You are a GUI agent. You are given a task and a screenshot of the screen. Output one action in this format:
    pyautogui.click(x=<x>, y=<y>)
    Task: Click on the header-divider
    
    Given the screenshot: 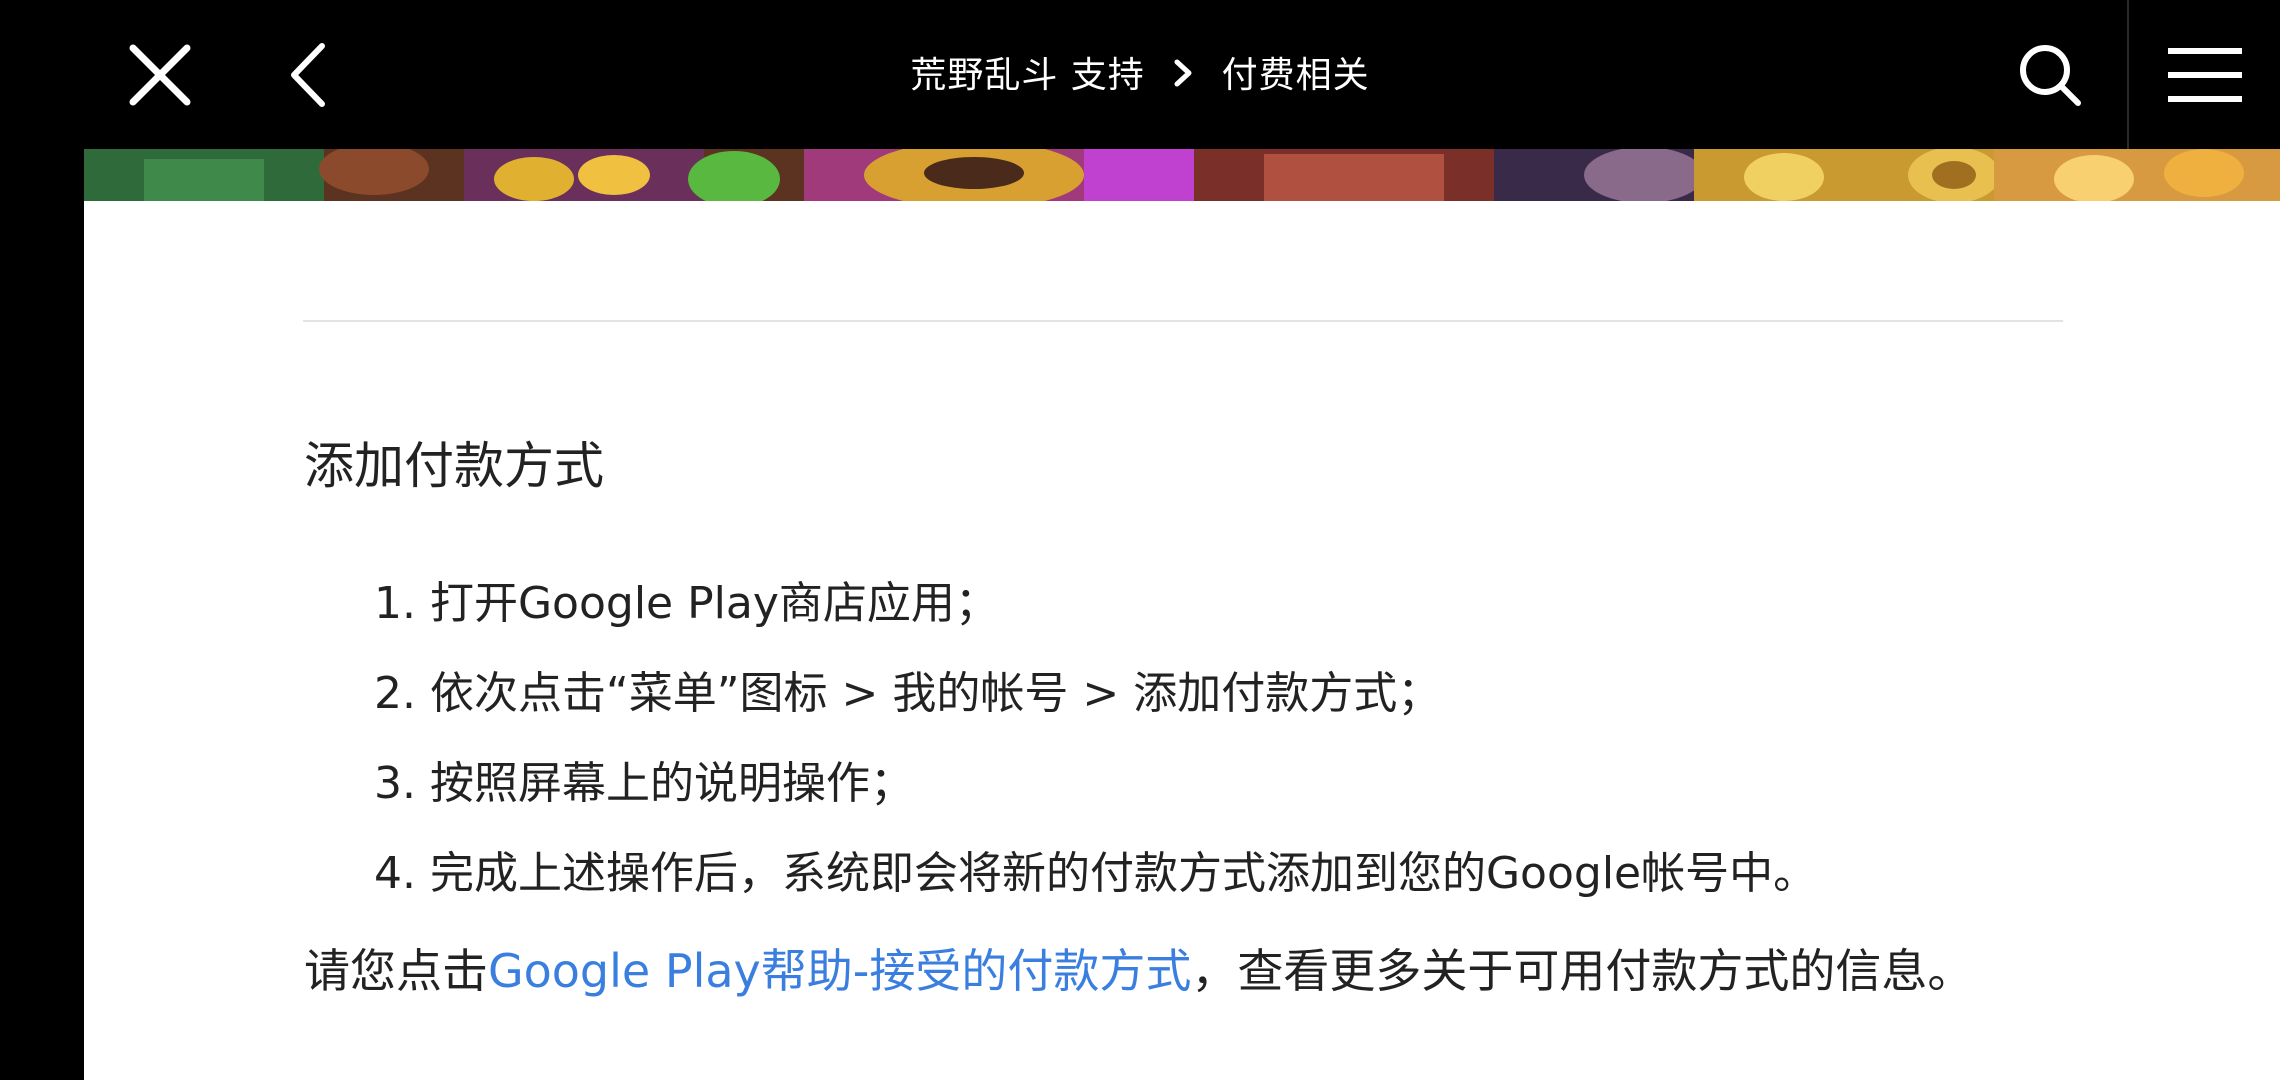 What is the action you would take?
    pyautogui.click(x=2128, y=74)
    